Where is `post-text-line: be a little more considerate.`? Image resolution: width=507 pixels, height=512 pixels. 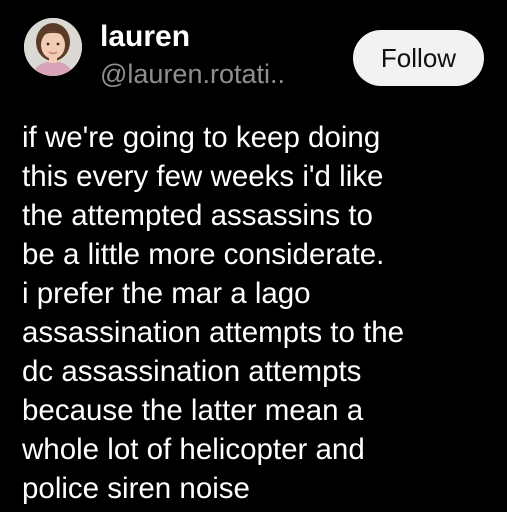
post-text-line: be a little more considerate. is located at coordinates (203, 254).